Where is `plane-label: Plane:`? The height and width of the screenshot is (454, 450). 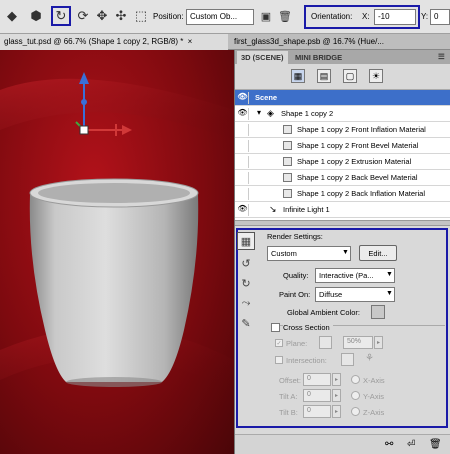
plane-label: Plane: is located at coordinates (297, 343).